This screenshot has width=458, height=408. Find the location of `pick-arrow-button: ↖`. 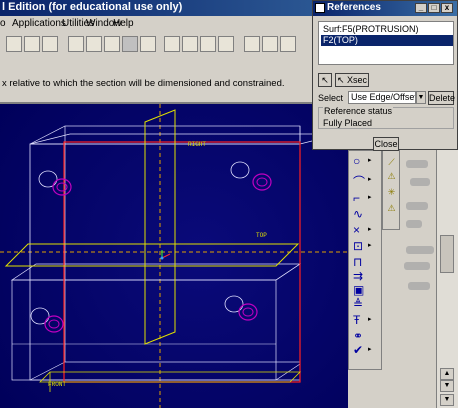

pick-arrow-button: ↖ is located at coordinates (325, 80).